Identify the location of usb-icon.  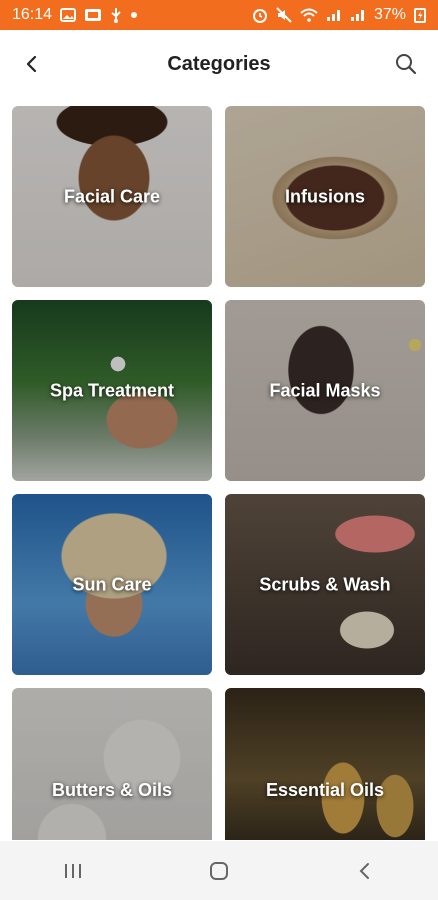
(116, 15).